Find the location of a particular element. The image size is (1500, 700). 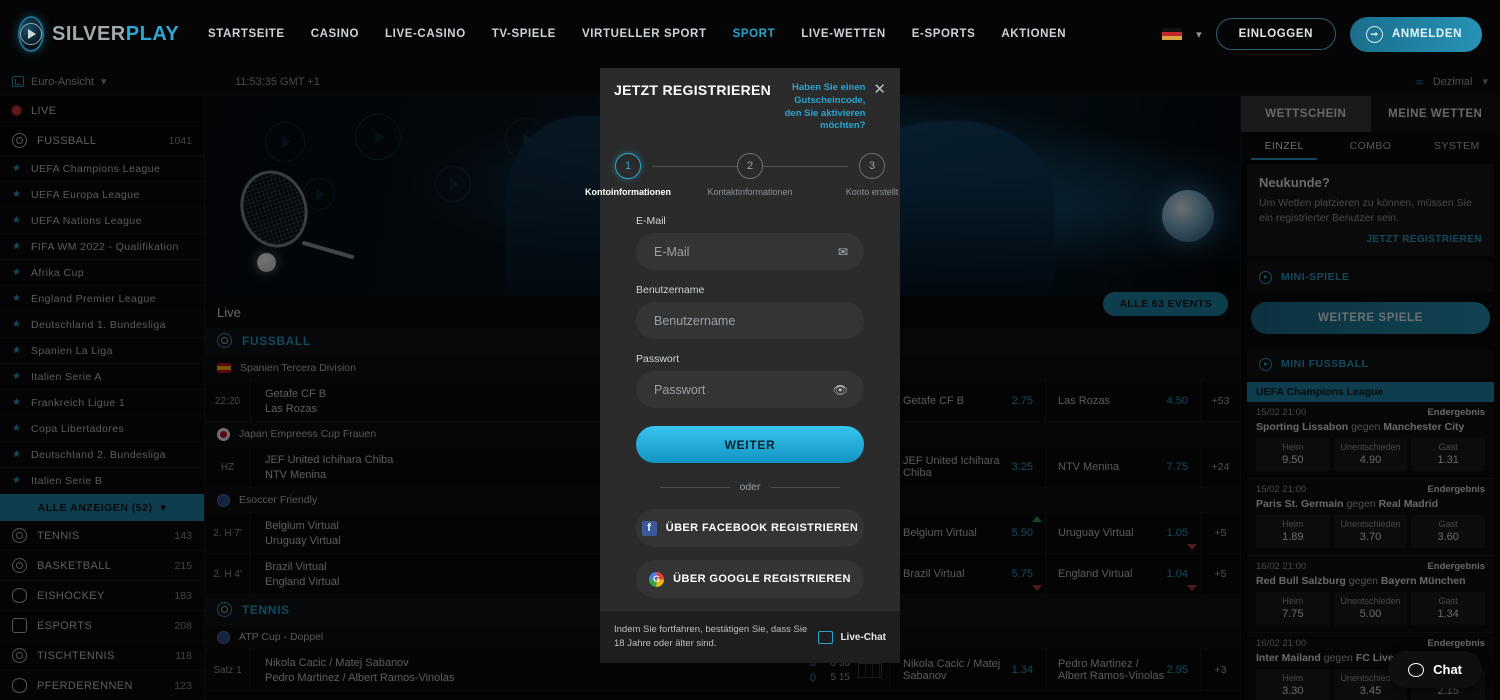

nav-casino: CASINO is located at coordinates (335, 34).